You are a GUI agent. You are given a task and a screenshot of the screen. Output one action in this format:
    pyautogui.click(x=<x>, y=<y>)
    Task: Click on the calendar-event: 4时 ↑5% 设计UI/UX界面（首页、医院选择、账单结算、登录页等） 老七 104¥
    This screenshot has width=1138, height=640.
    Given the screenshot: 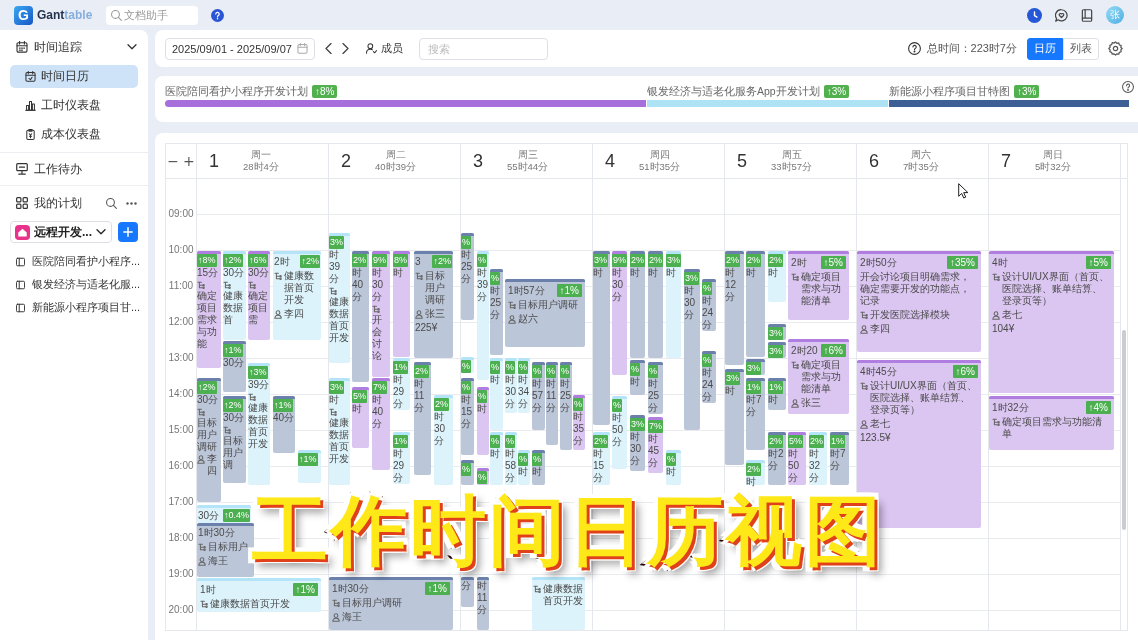 What is the action you would take?
    pyautogui.click(x=1051, y=322)
    